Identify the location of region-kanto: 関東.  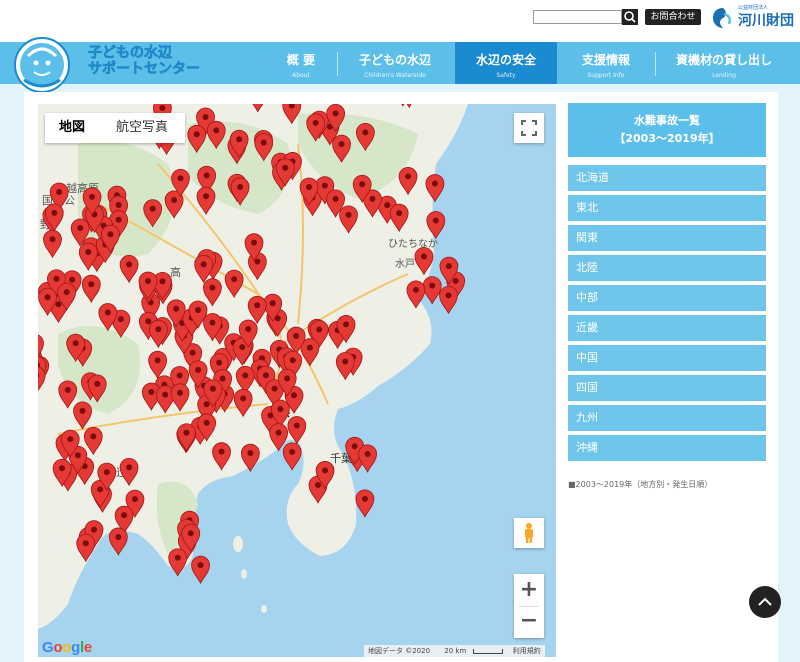
(667, 238).